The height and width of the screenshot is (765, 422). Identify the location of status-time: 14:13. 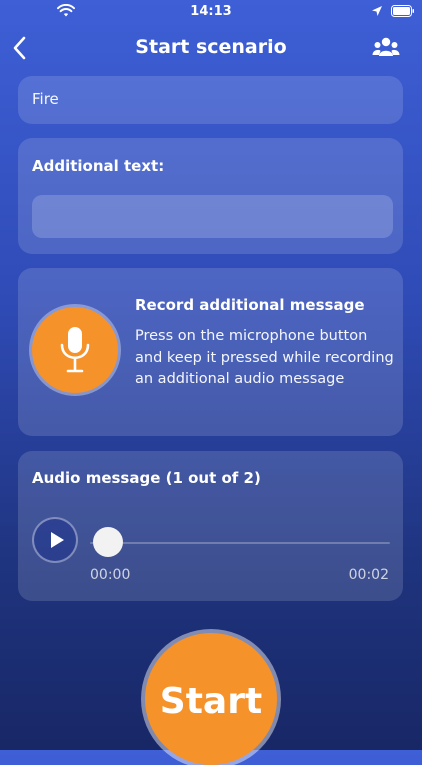
(211, 11).